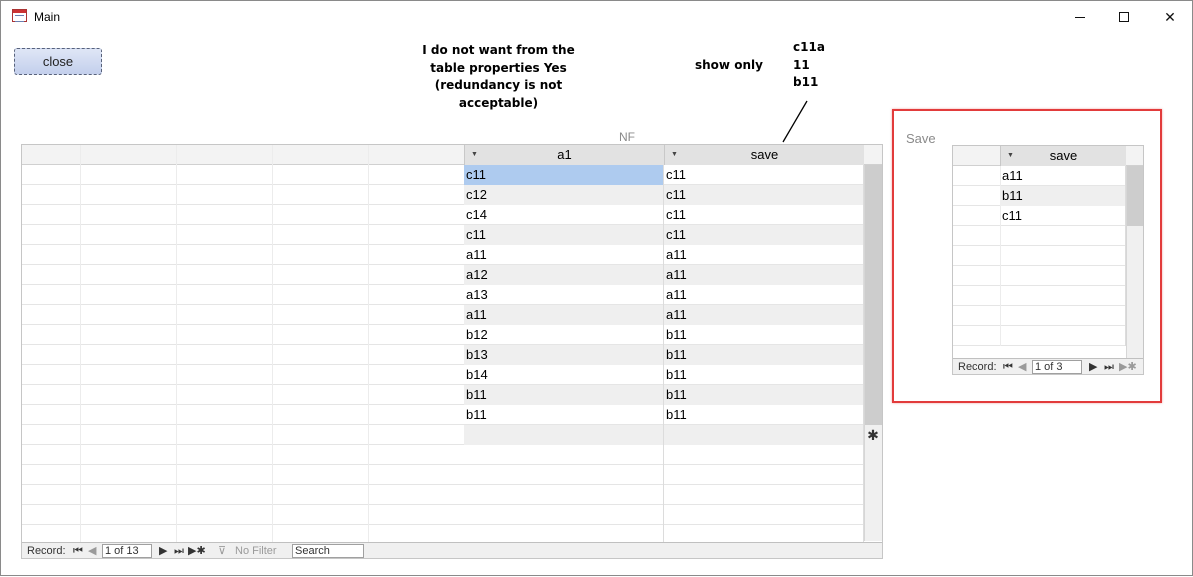  What do you see at coordinates (222, 551) in the screenshot?
I see `filter-icon: ⊽` at bounding box center [222, 551].